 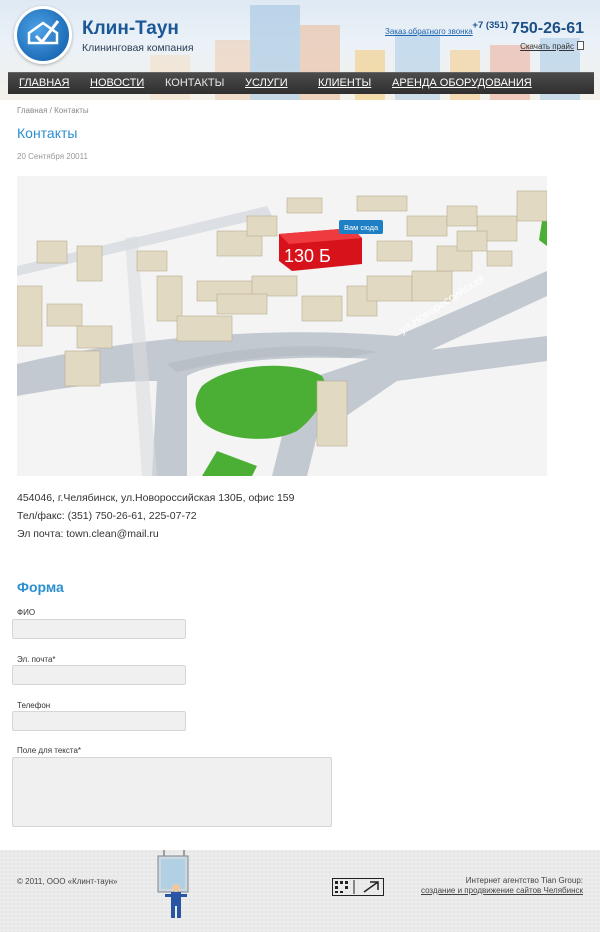 I want to click on phone-number: +7 (351) 750-26-61, so click(x=528, y=29).